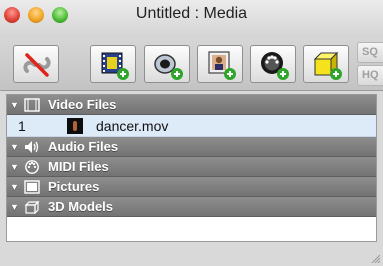  I want to click on picture-add-icon, so click(222, 65).